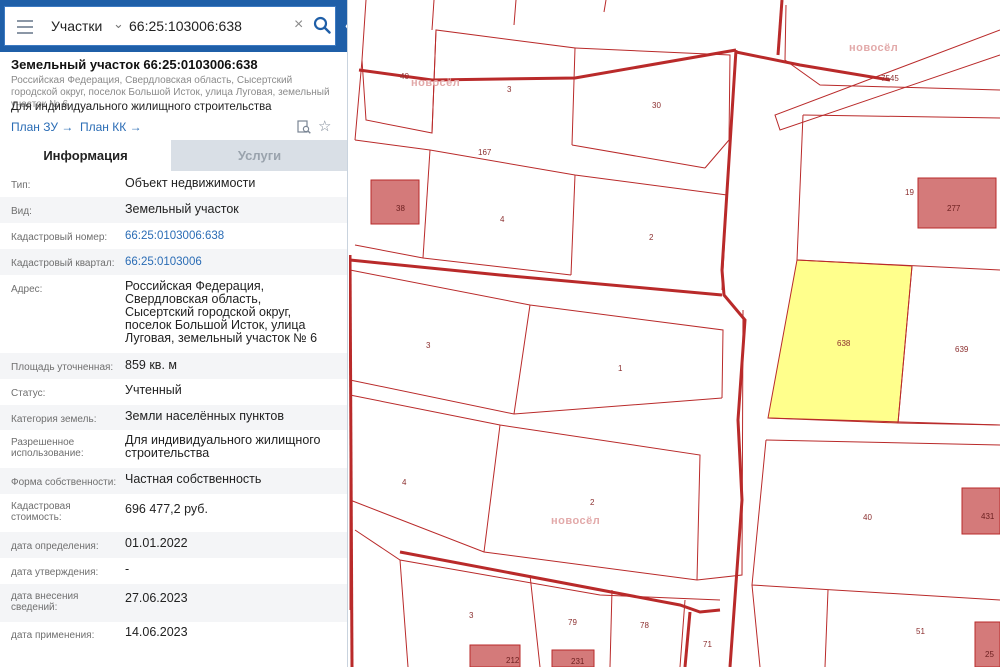 This screenshot has width=1000, height=667. I want to click on property-value: Земли населённых пунктов, so click(204, 416).